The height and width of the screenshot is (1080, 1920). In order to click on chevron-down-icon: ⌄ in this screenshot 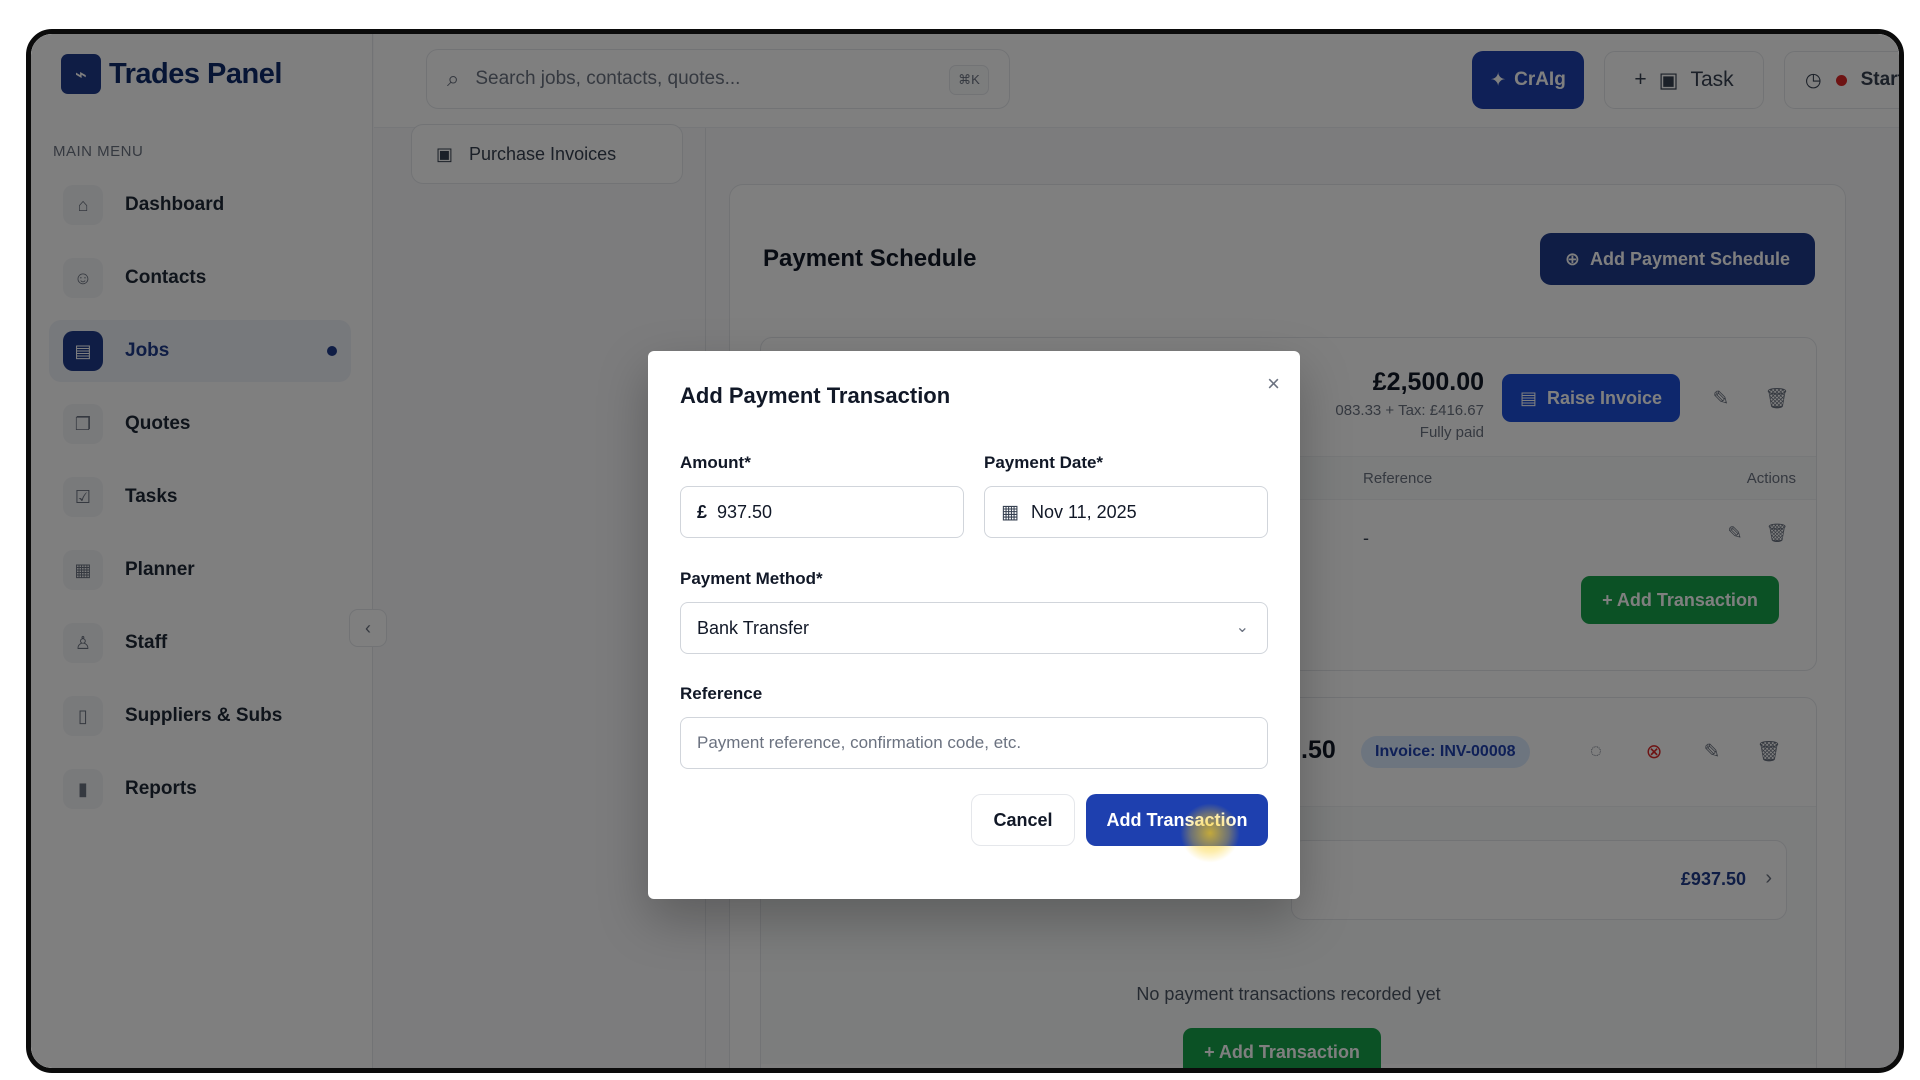, I will do `click(1242, 627)`.